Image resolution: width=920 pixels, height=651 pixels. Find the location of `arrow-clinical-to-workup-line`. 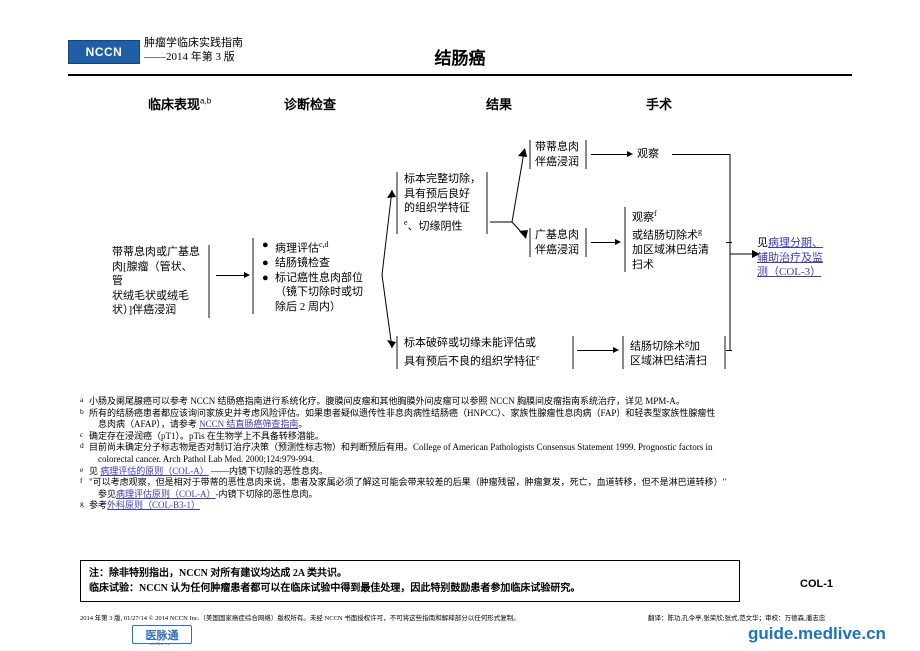

arrow-clinical-to-workup-line is located at coordinates (231, 275).